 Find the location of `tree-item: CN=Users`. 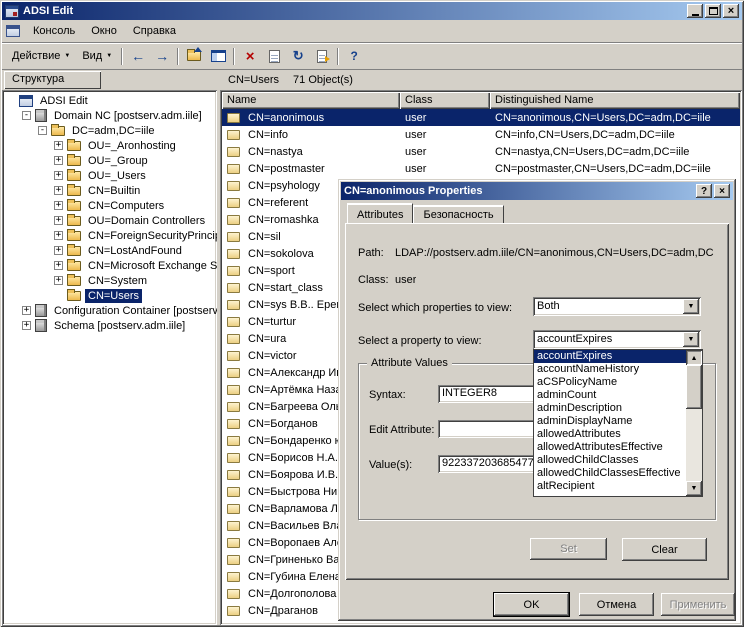

tree-item: CN=Users is located at coordinates (110, 295).